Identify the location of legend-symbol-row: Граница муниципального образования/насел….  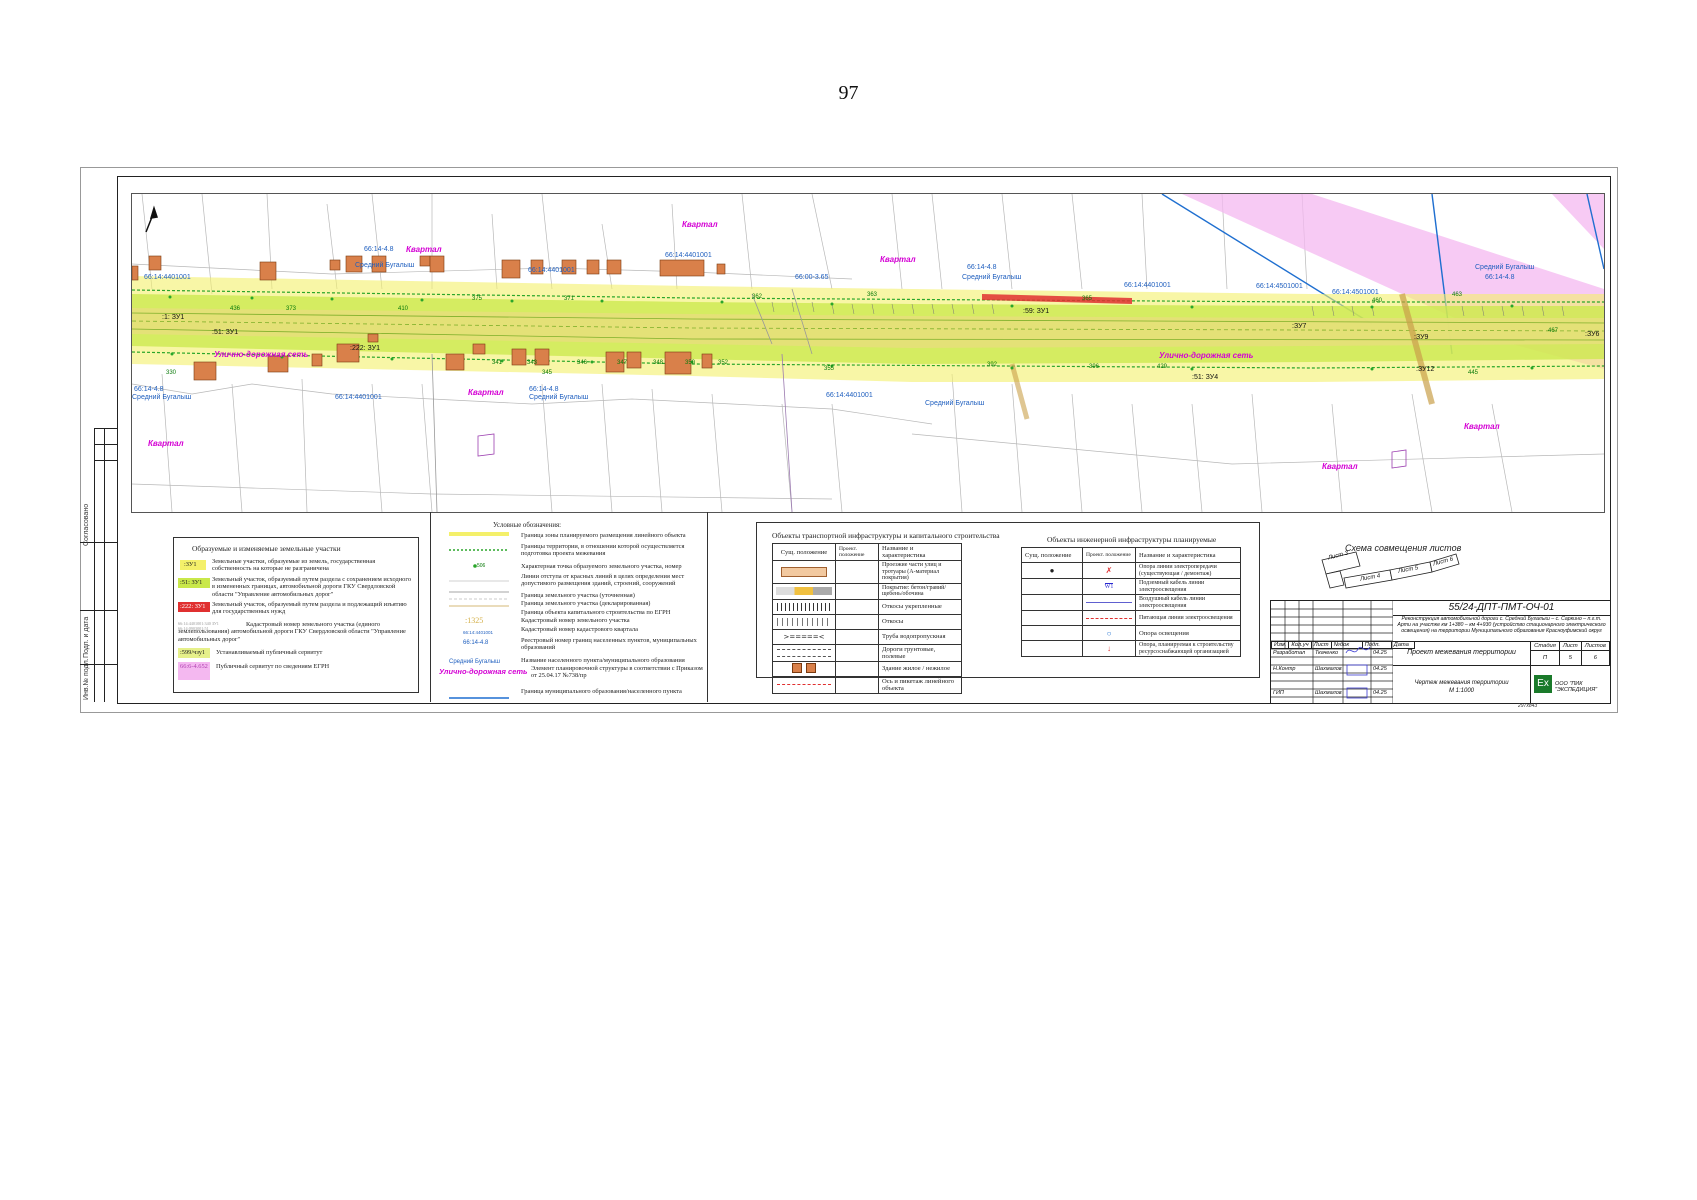
(601, 691).